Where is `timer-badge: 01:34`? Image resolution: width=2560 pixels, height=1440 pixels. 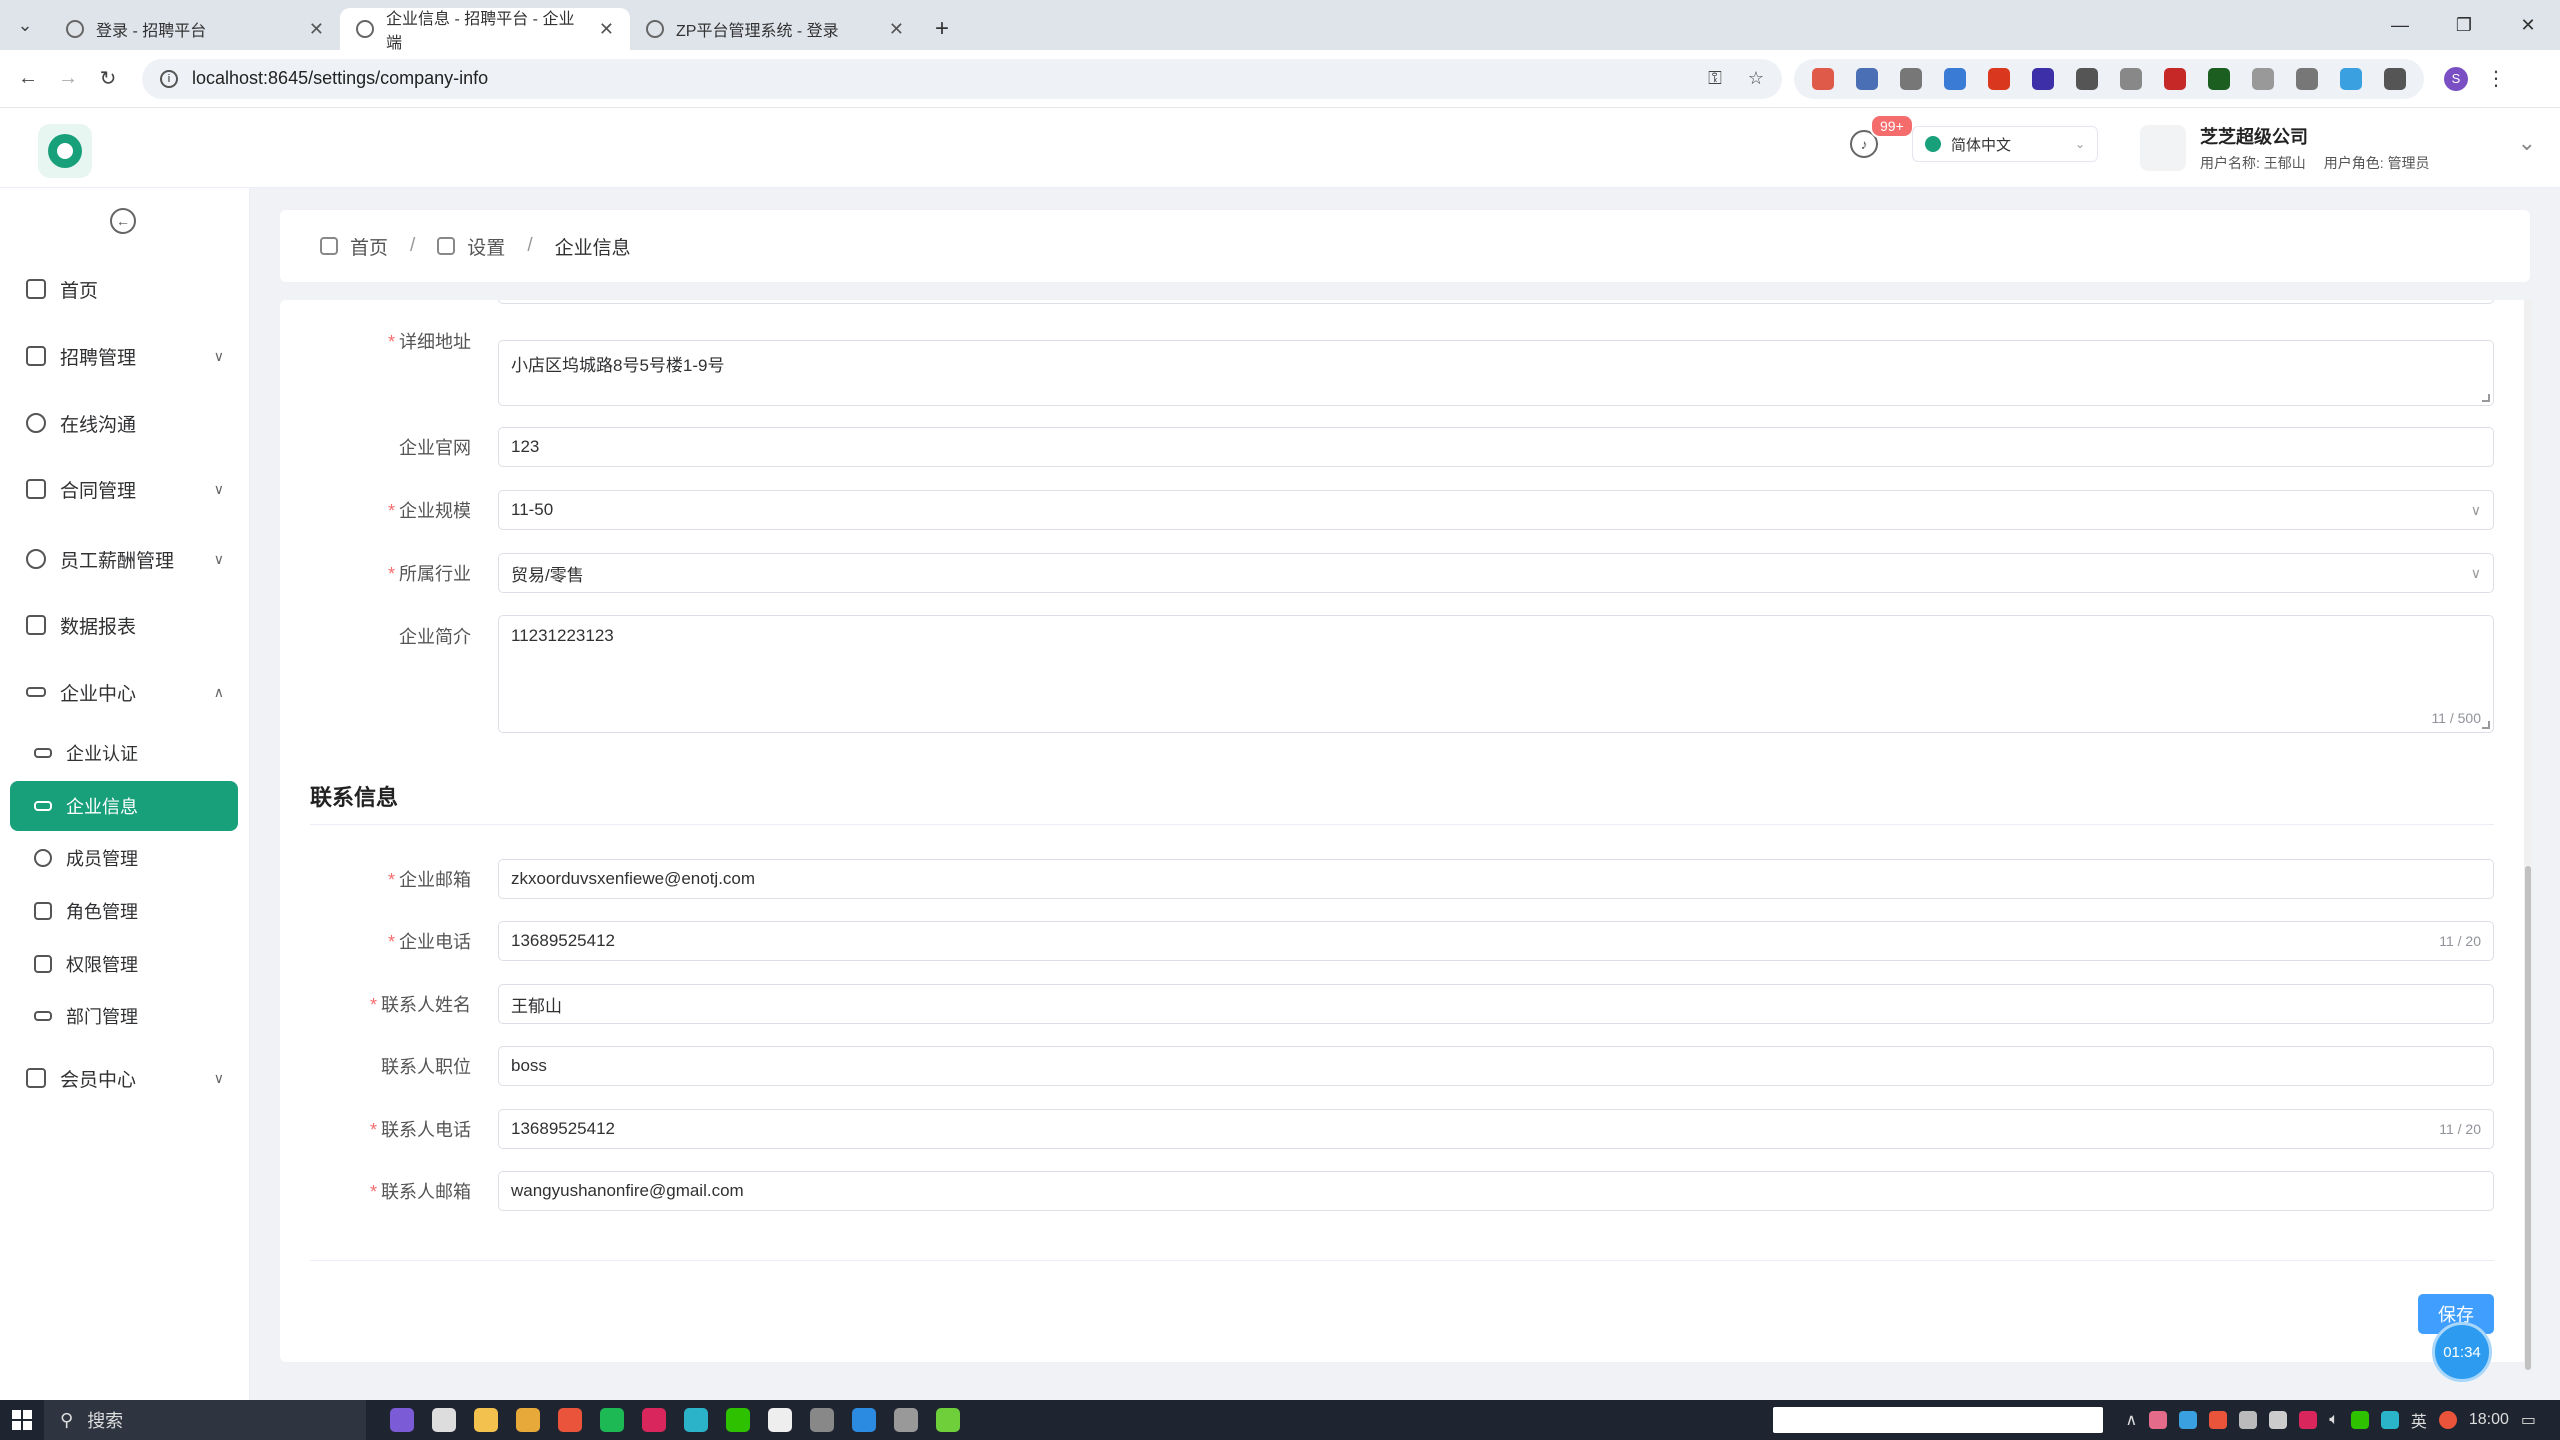
timer-badge: 01:34 is located at coordinates (2462, 1352).